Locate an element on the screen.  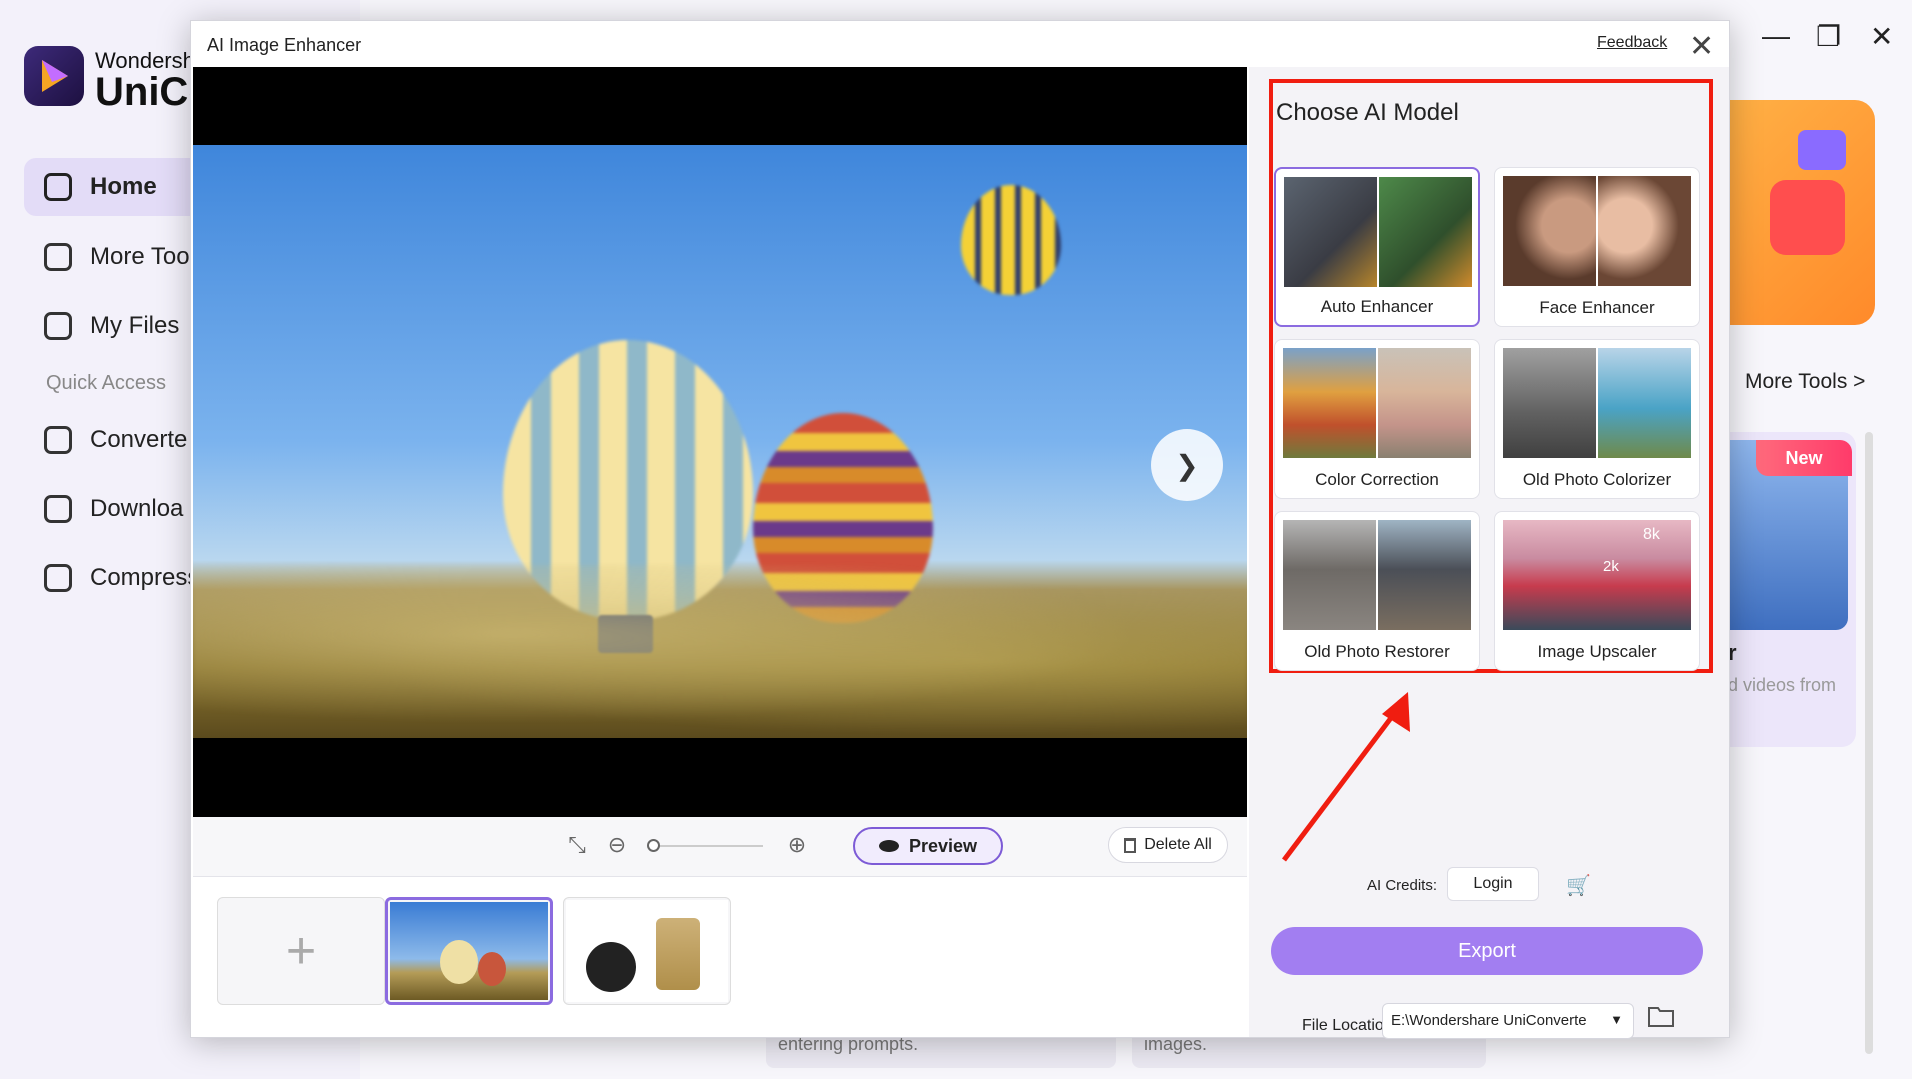
model-face-enhancer: Face Enhancer is located at coordinates (1597, 247).